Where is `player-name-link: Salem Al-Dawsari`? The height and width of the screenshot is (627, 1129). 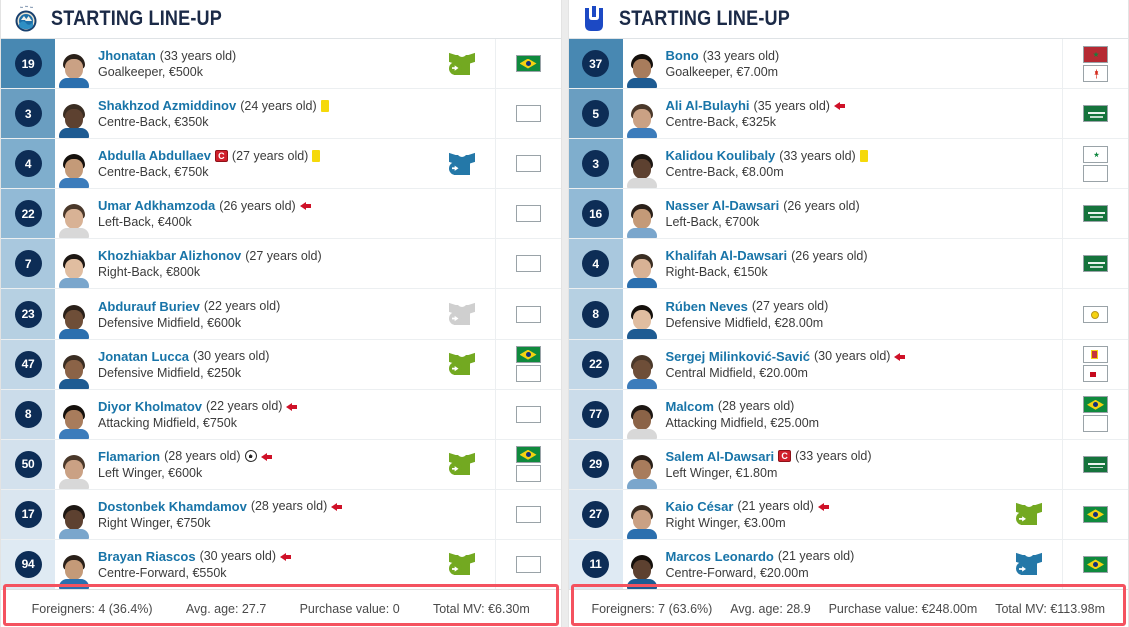 player-name-link: Salem Al-Dawsari is located at coordinates (720, 456).